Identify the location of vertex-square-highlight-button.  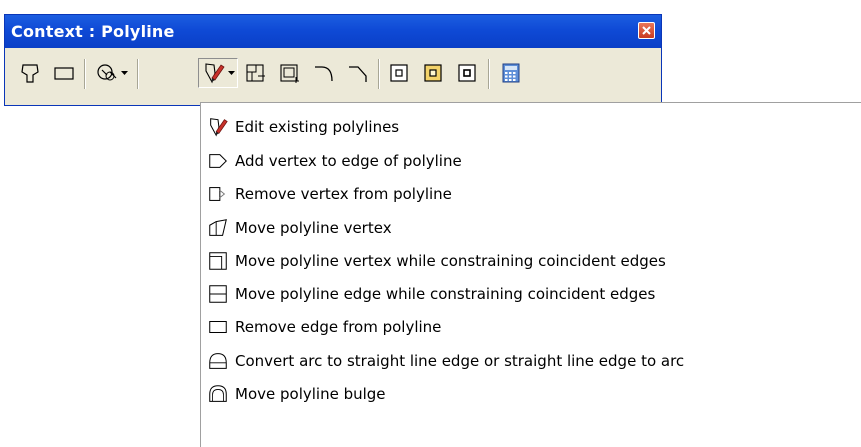
(433, 73).